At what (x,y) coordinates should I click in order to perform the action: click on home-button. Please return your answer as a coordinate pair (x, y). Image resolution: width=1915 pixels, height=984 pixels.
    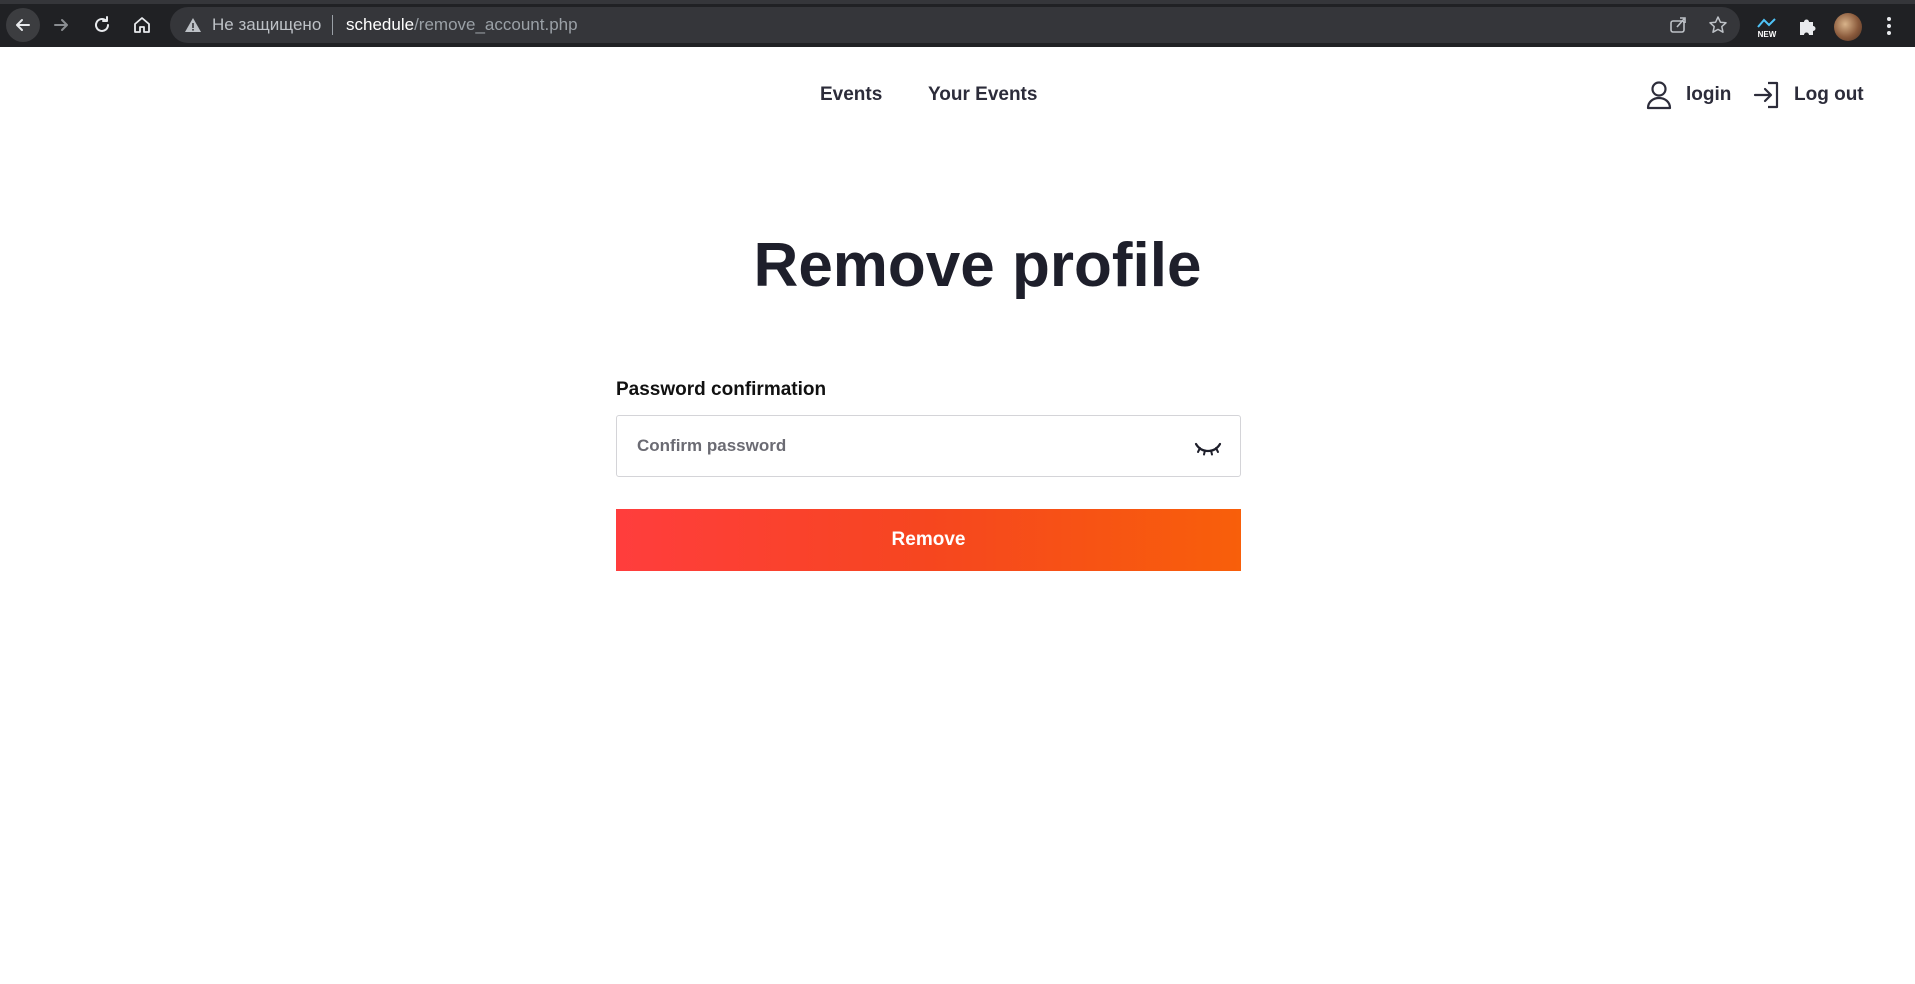
    Looking at the image, I should click on (142, 25).